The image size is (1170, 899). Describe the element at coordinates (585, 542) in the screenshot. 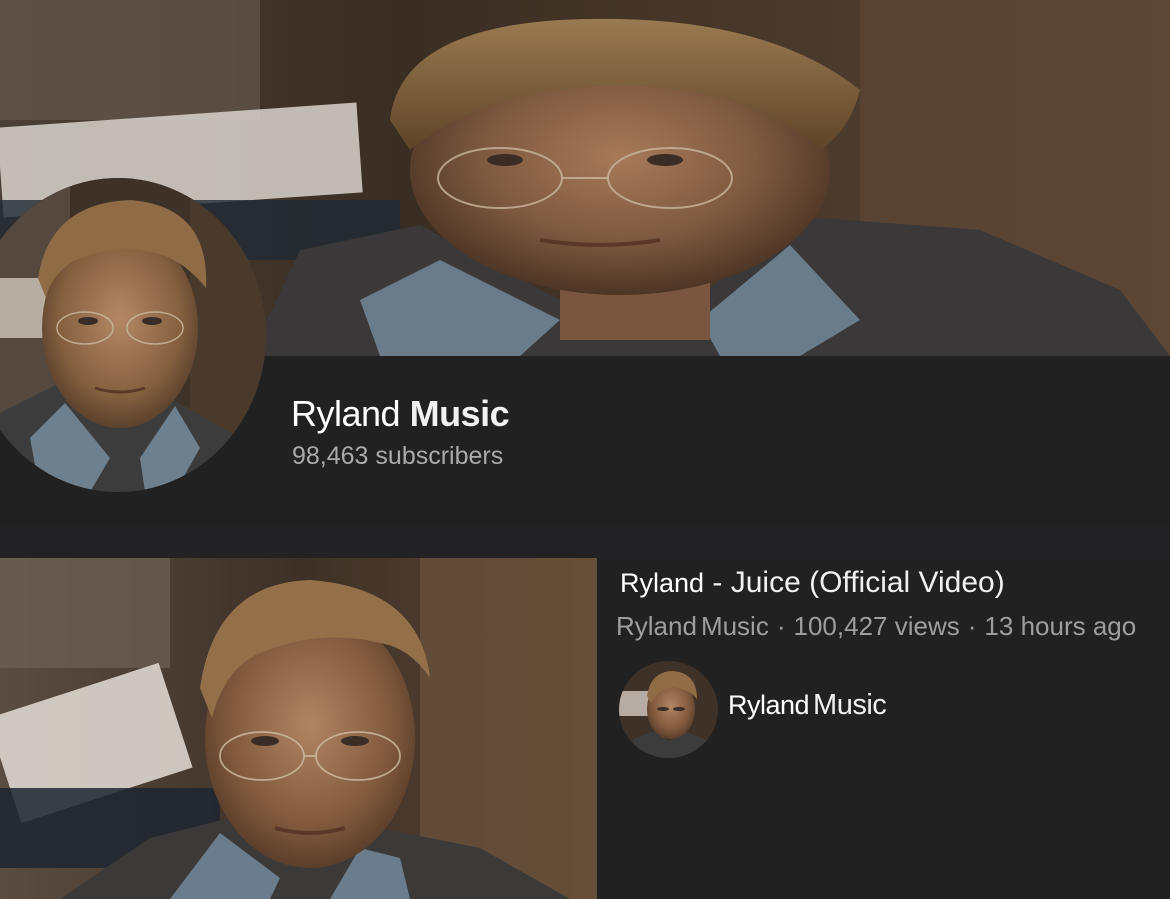

I see `section-divider` at that location.